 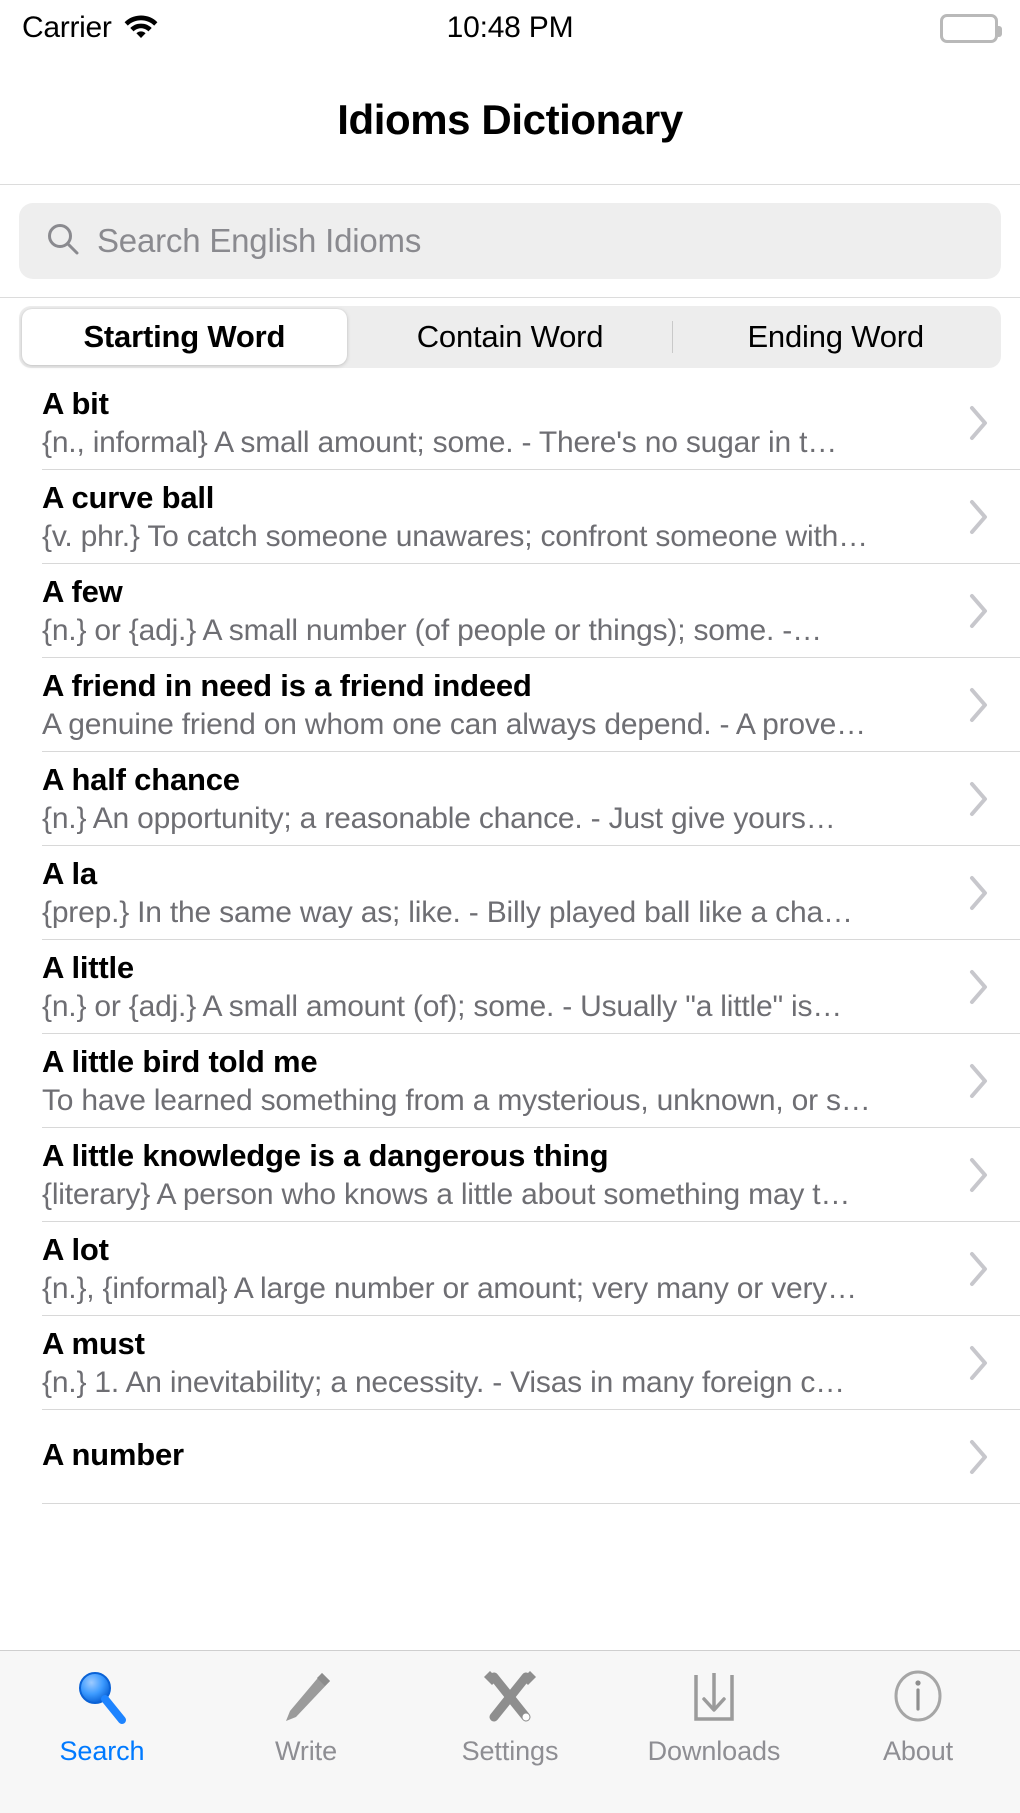 I want to click on status-bar-time: 10:48 PM, so click(x=510, y=27).